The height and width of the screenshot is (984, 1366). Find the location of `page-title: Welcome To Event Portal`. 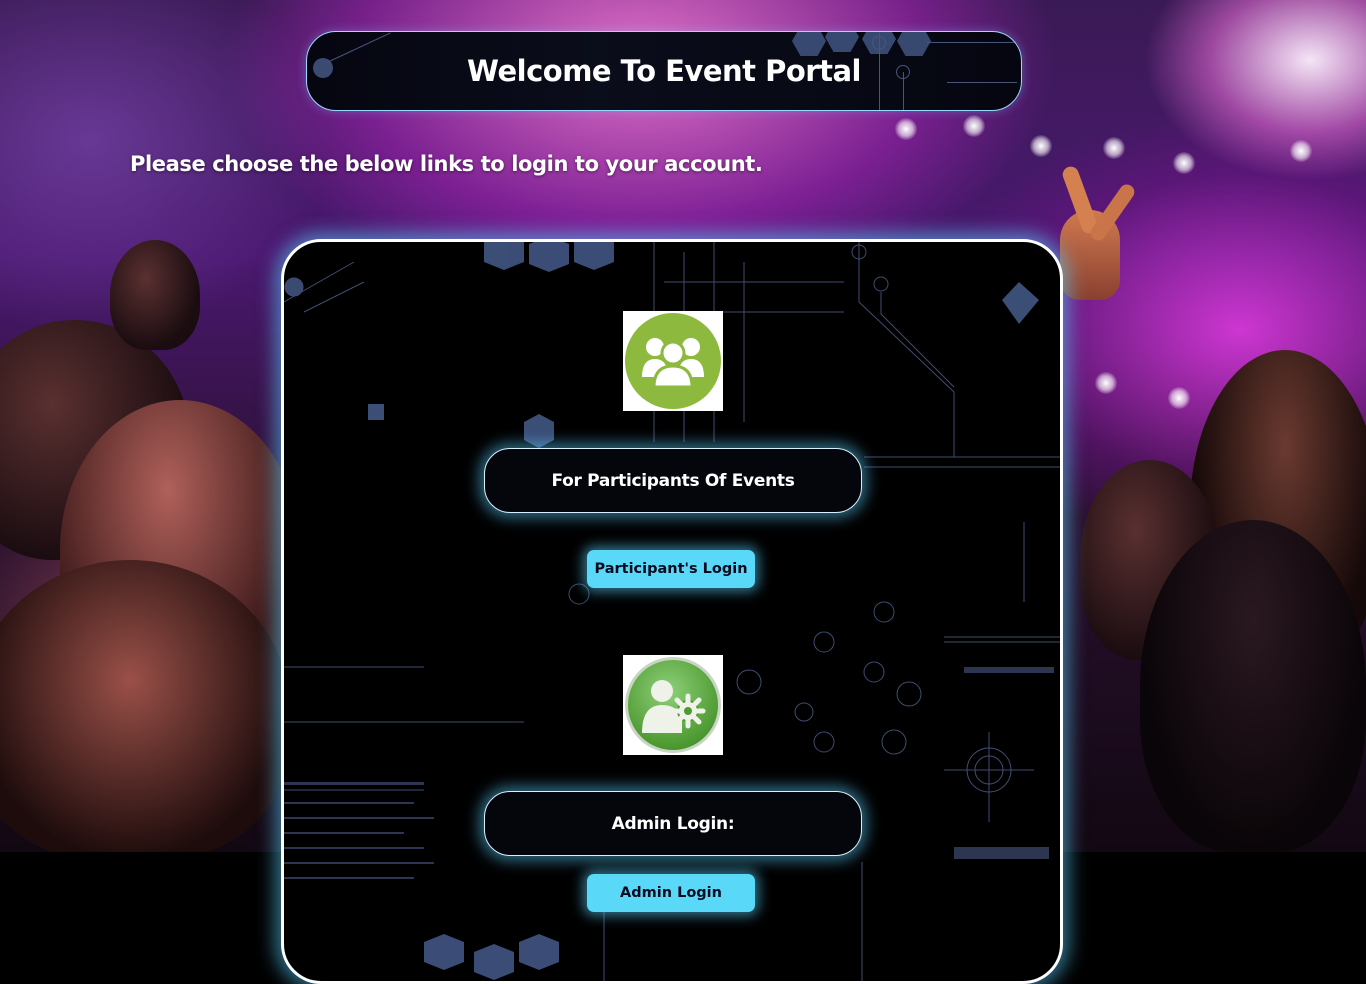

page-title: Welcome To Event Portal is located at coordinates (664, 71).